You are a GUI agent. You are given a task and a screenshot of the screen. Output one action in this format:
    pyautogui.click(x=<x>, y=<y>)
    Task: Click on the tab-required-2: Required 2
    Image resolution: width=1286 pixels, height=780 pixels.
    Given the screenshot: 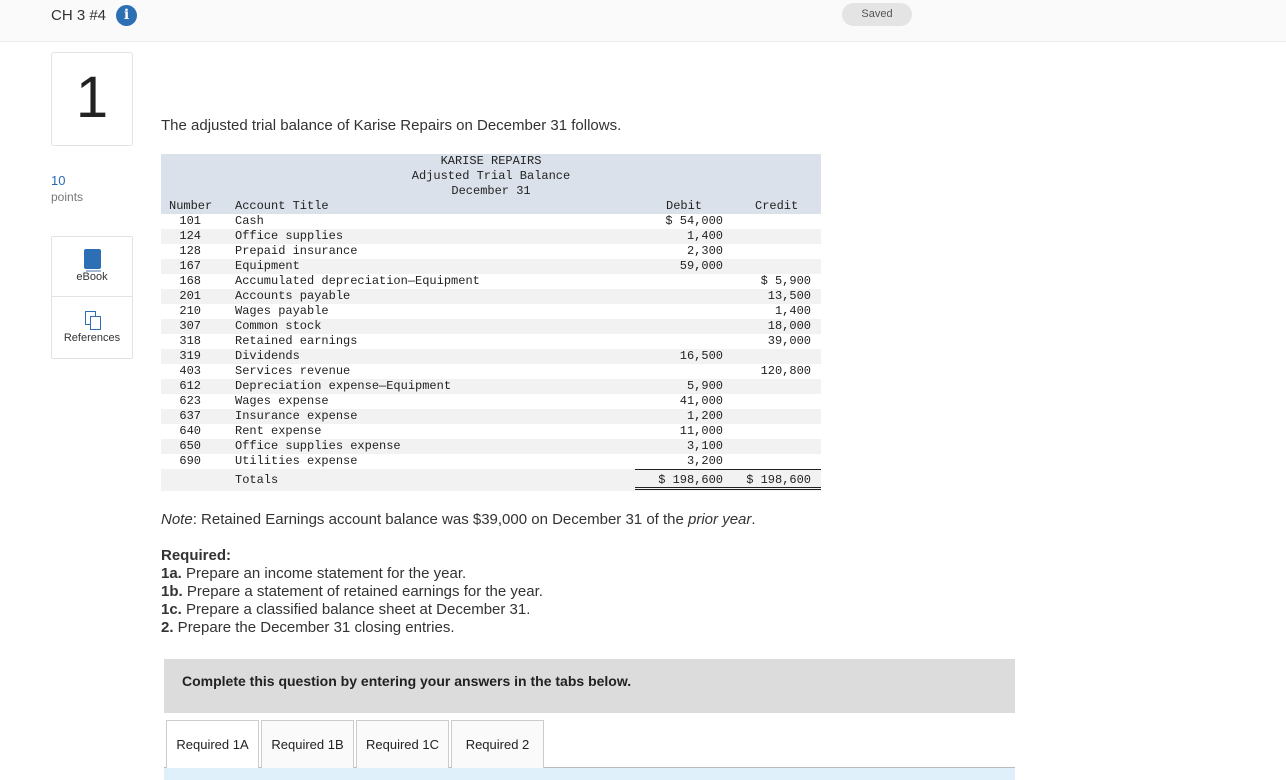 What is the action you would take?
    pyautogui.click(x=497, y=744)
    